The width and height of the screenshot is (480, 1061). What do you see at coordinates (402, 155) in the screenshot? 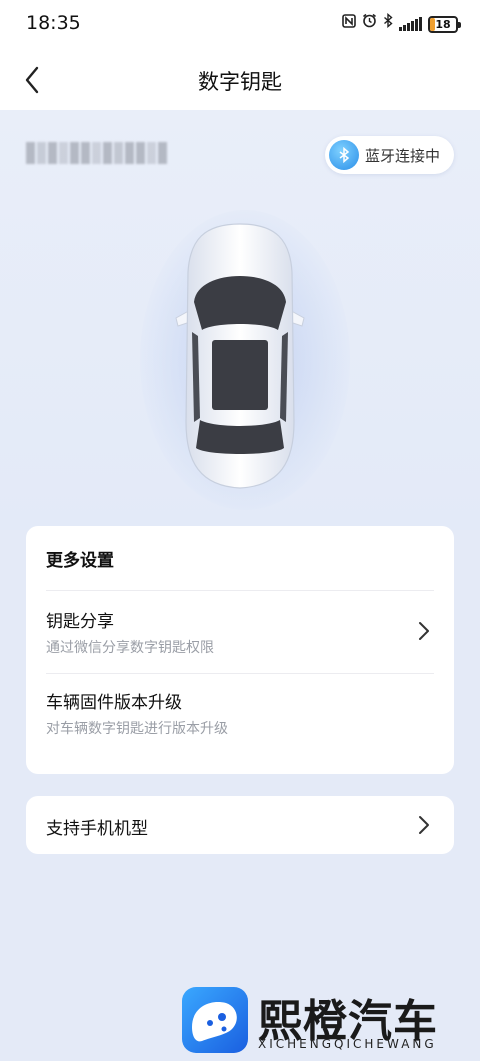
I see `bluetooth-status-label: 蓝牙连接中` at bounding box center [402, 155].